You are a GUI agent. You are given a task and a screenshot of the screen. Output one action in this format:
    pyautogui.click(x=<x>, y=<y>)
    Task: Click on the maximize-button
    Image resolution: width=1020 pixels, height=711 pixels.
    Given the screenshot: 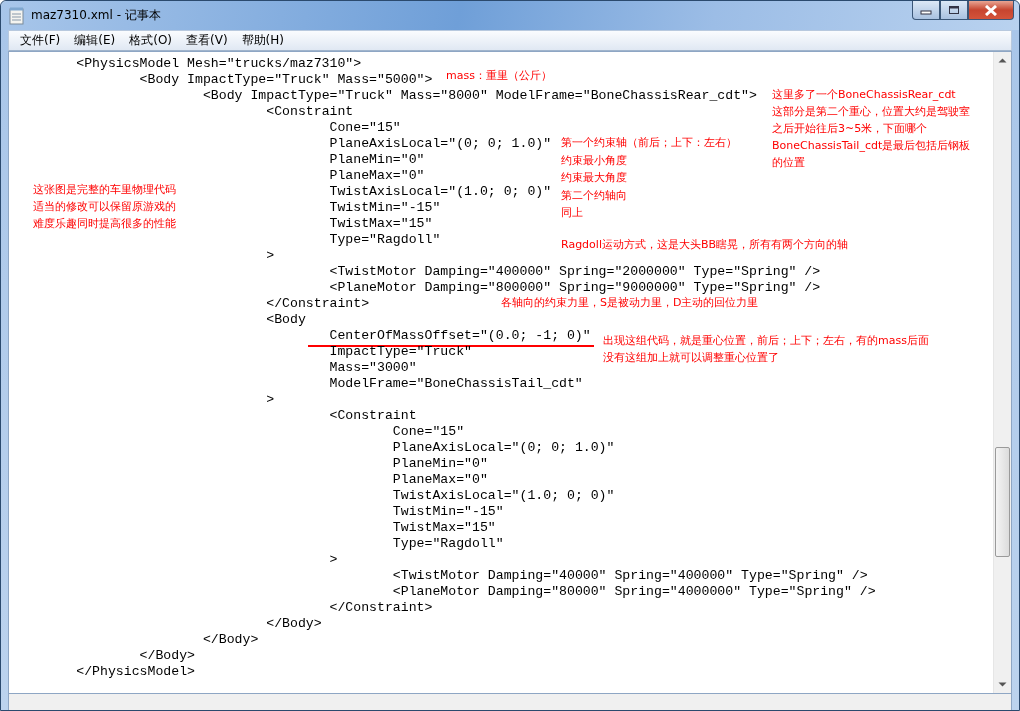 What is the action you would take?
    pyautogui.click(x=954, y=10)
    